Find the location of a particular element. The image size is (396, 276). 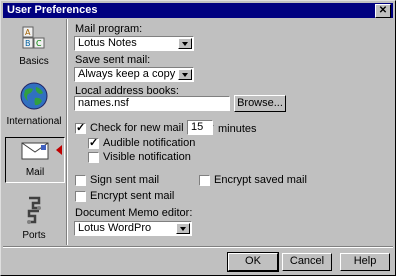

encrypt-sent-mail-label: Encrypt sent mail is located at coordinates (132, 196).